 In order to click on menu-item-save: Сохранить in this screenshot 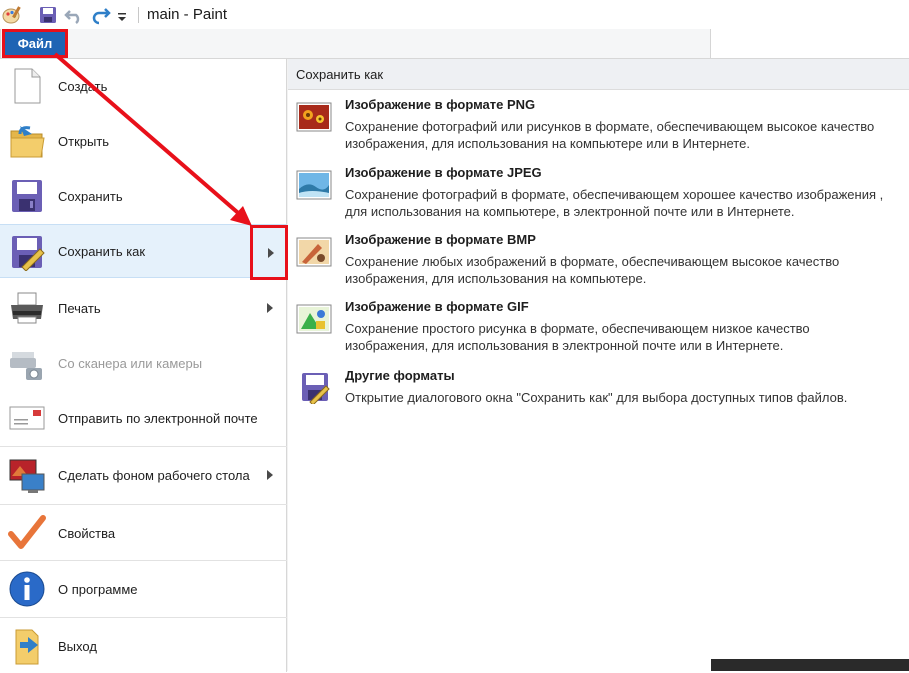, I will do `click(143, 196)`.